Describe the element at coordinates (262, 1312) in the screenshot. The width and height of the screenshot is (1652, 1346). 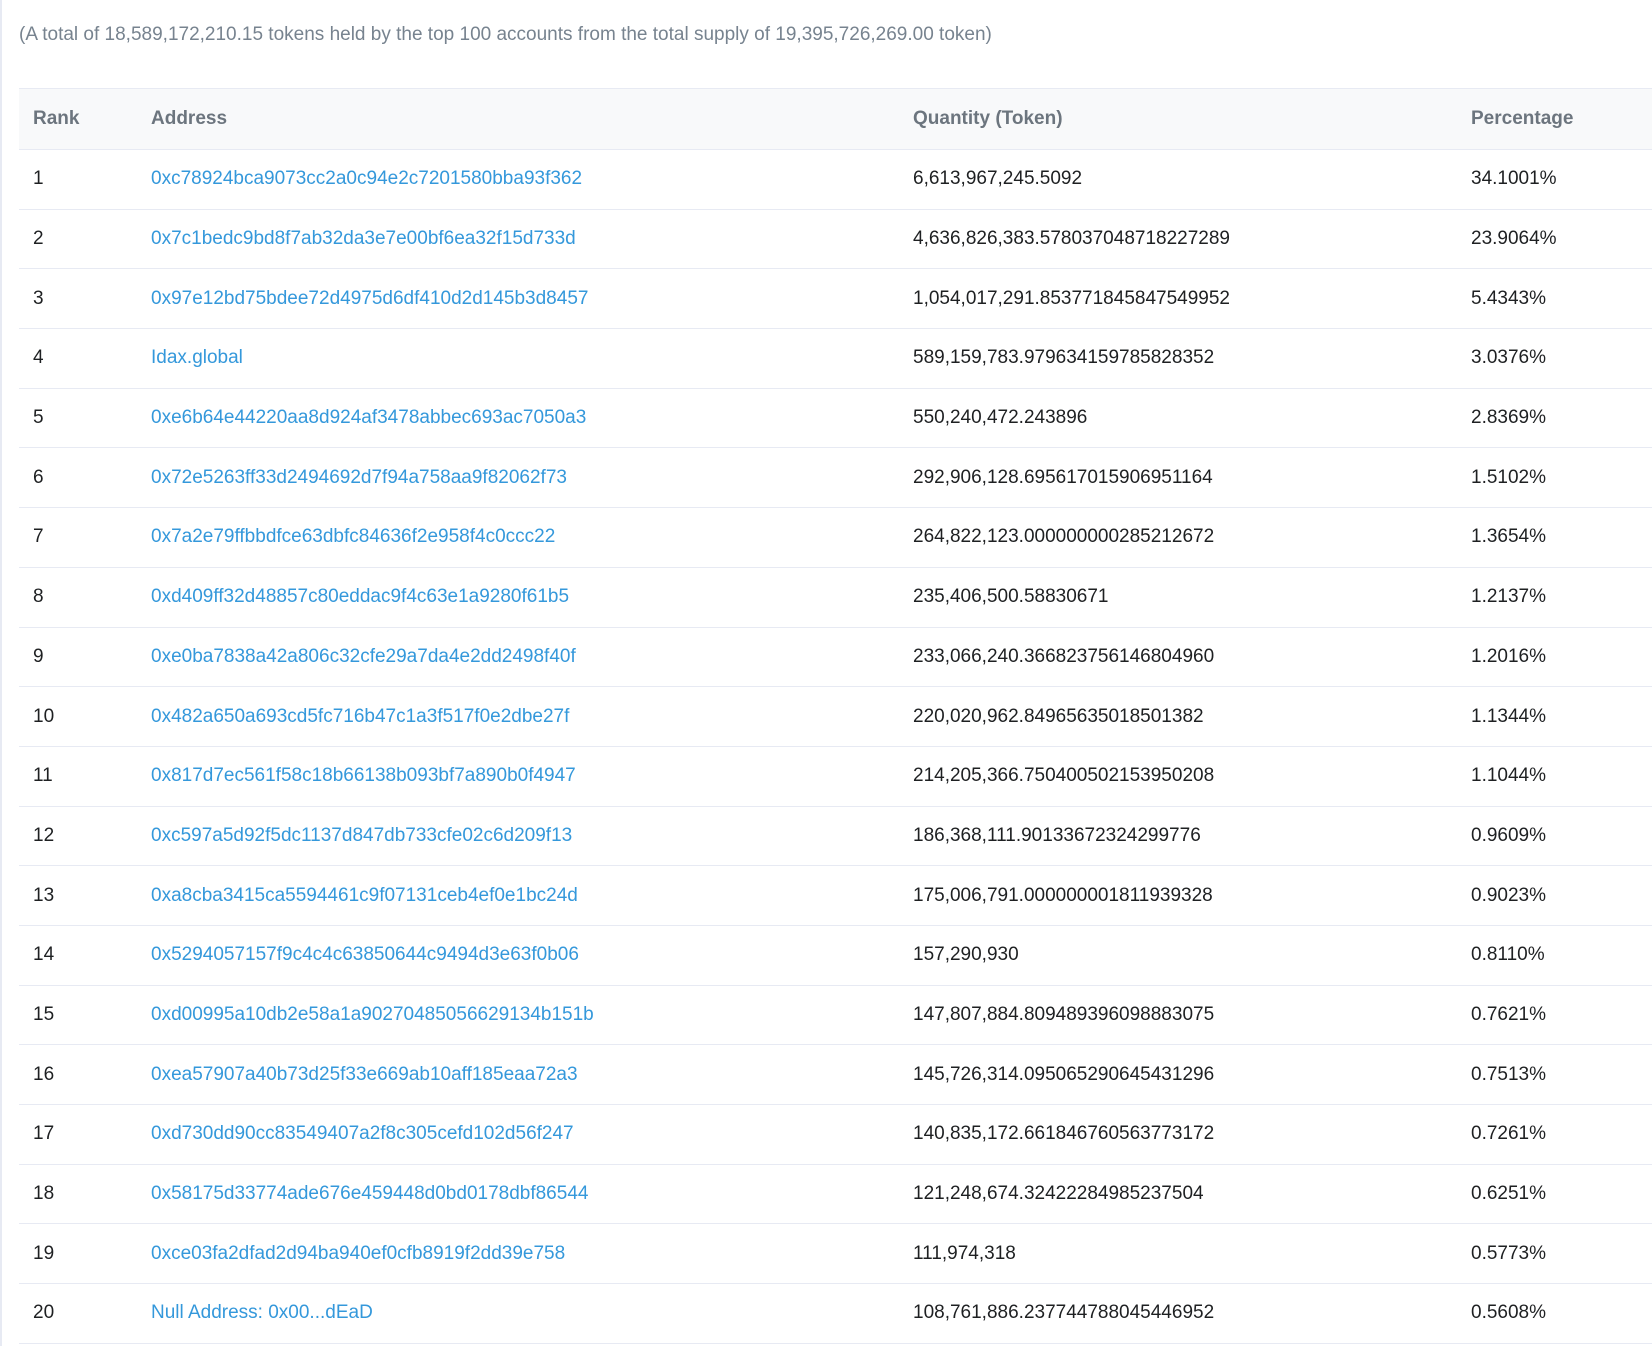
I see `holder-address-link: Null Address: 0x00...dEaD` at that location.